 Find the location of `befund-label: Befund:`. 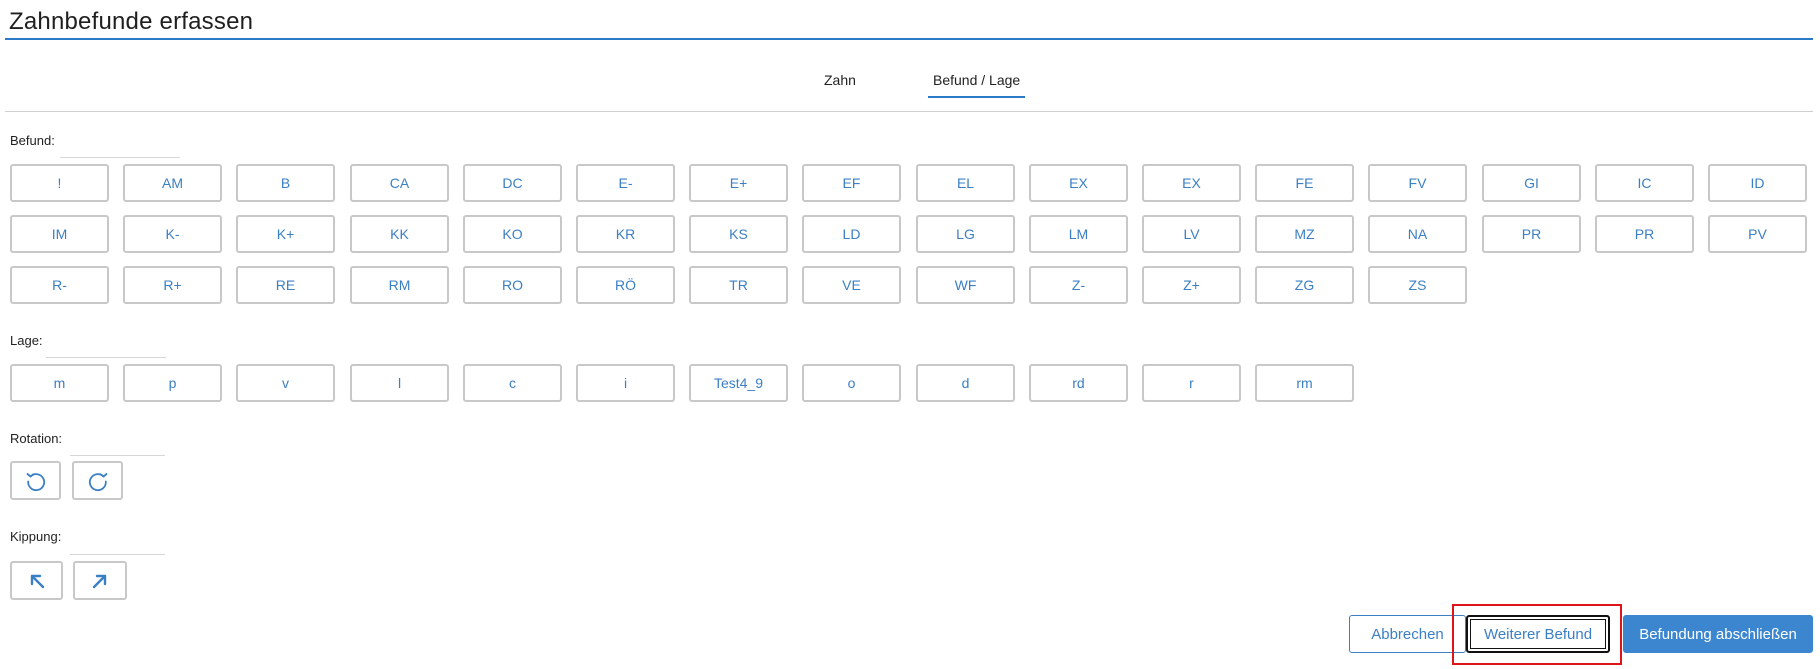

befund-label: Befund: is located at coordinates (32, 140).